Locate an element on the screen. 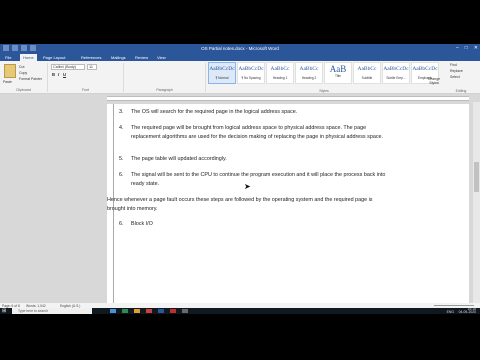 The image size is (480, 360). system-clock: 16:18 04-05-2020 is located at coordinates (467, 310).